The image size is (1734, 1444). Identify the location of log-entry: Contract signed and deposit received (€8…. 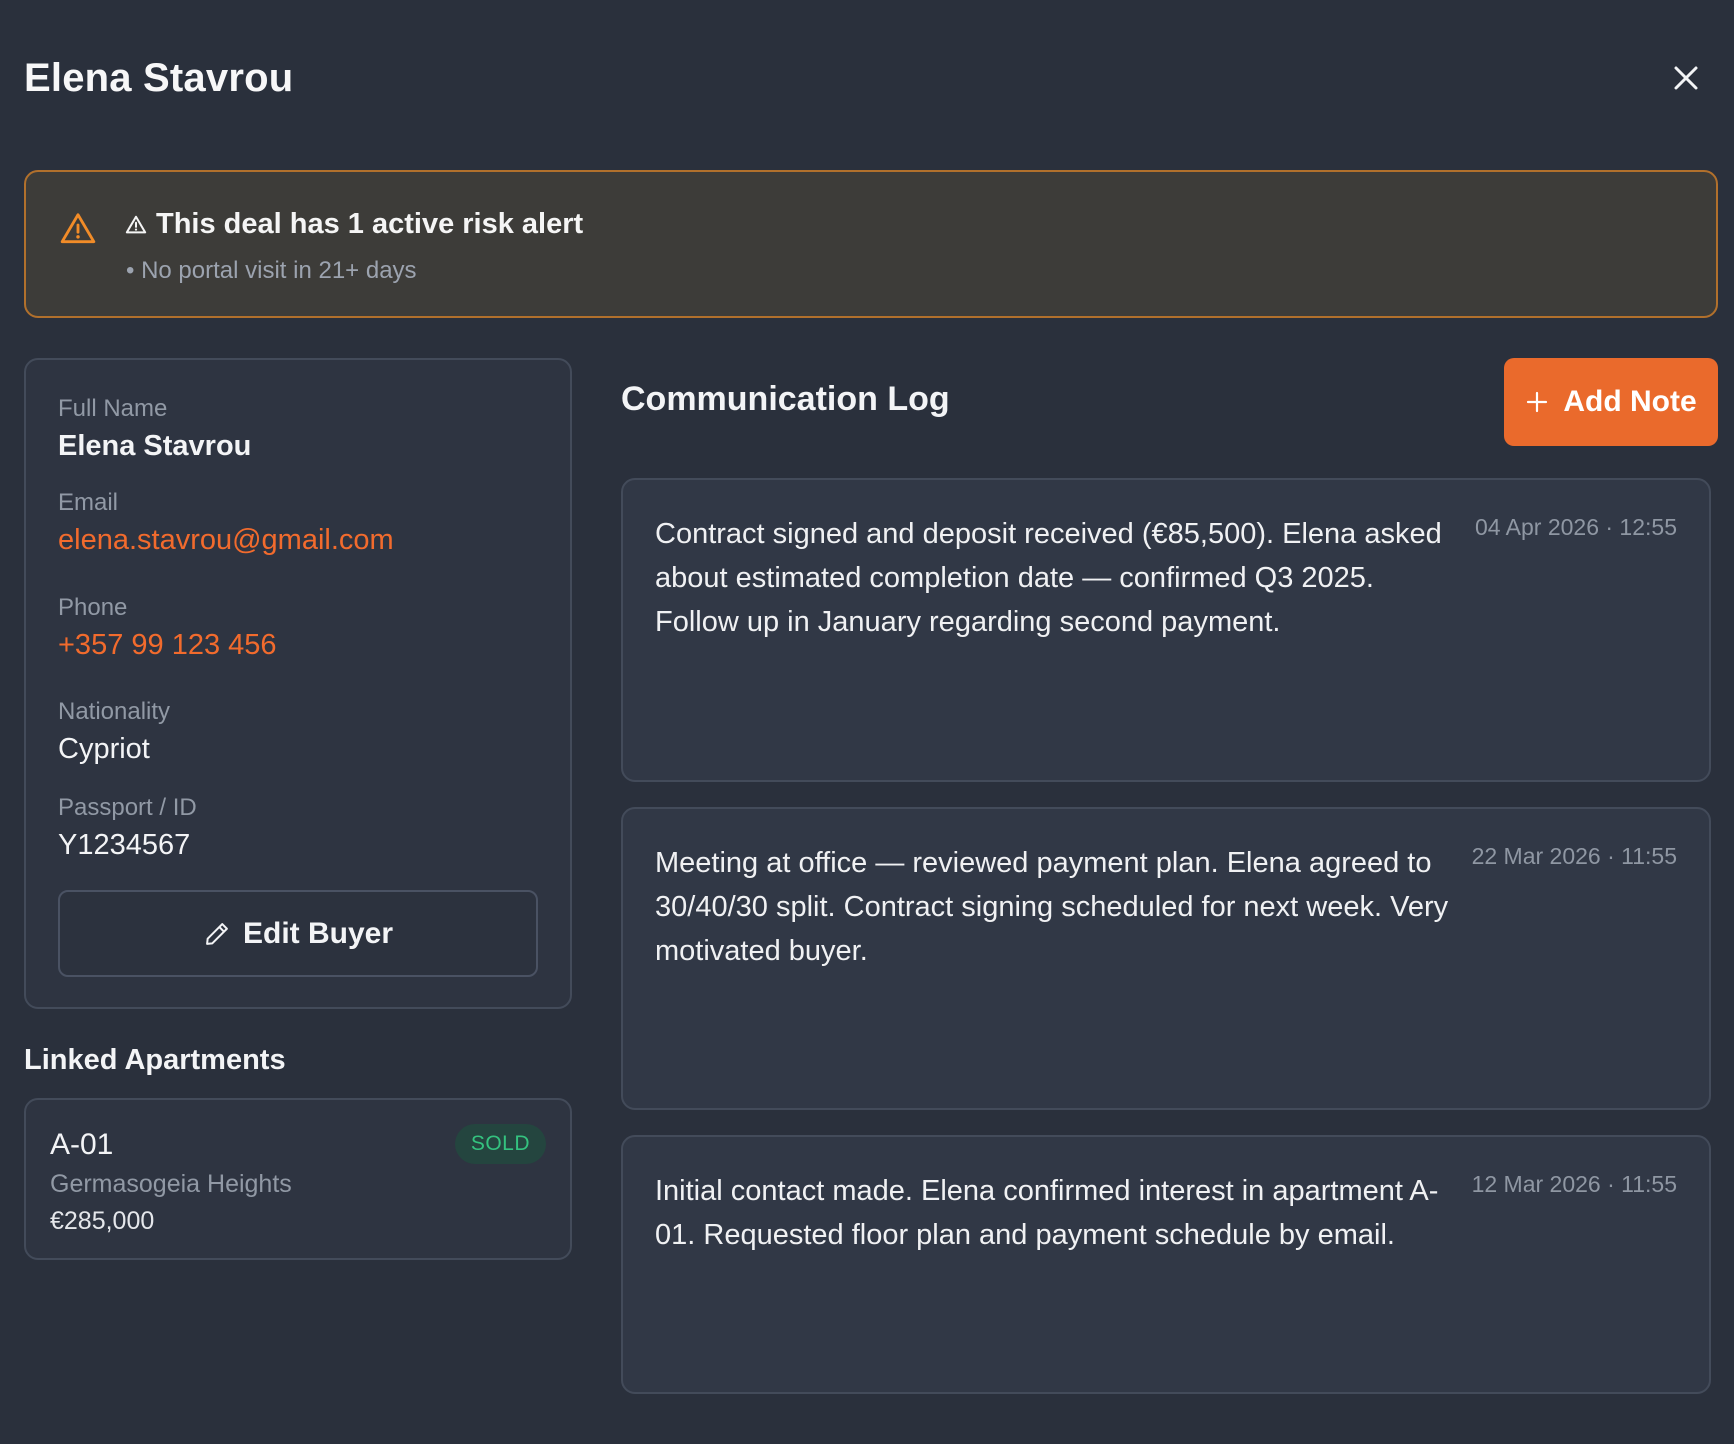
(1166, 630).